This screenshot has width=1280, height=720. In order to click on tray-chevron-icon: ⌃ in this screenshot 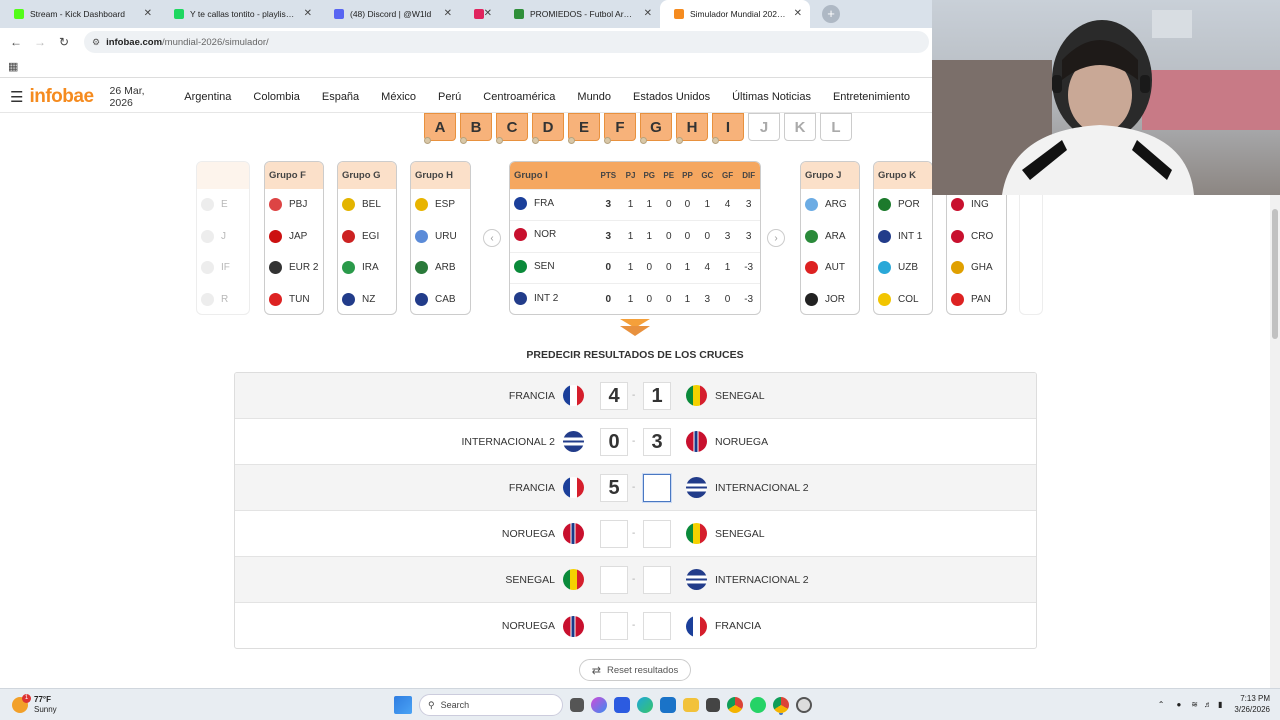, I will do `click(1161, 704)`.